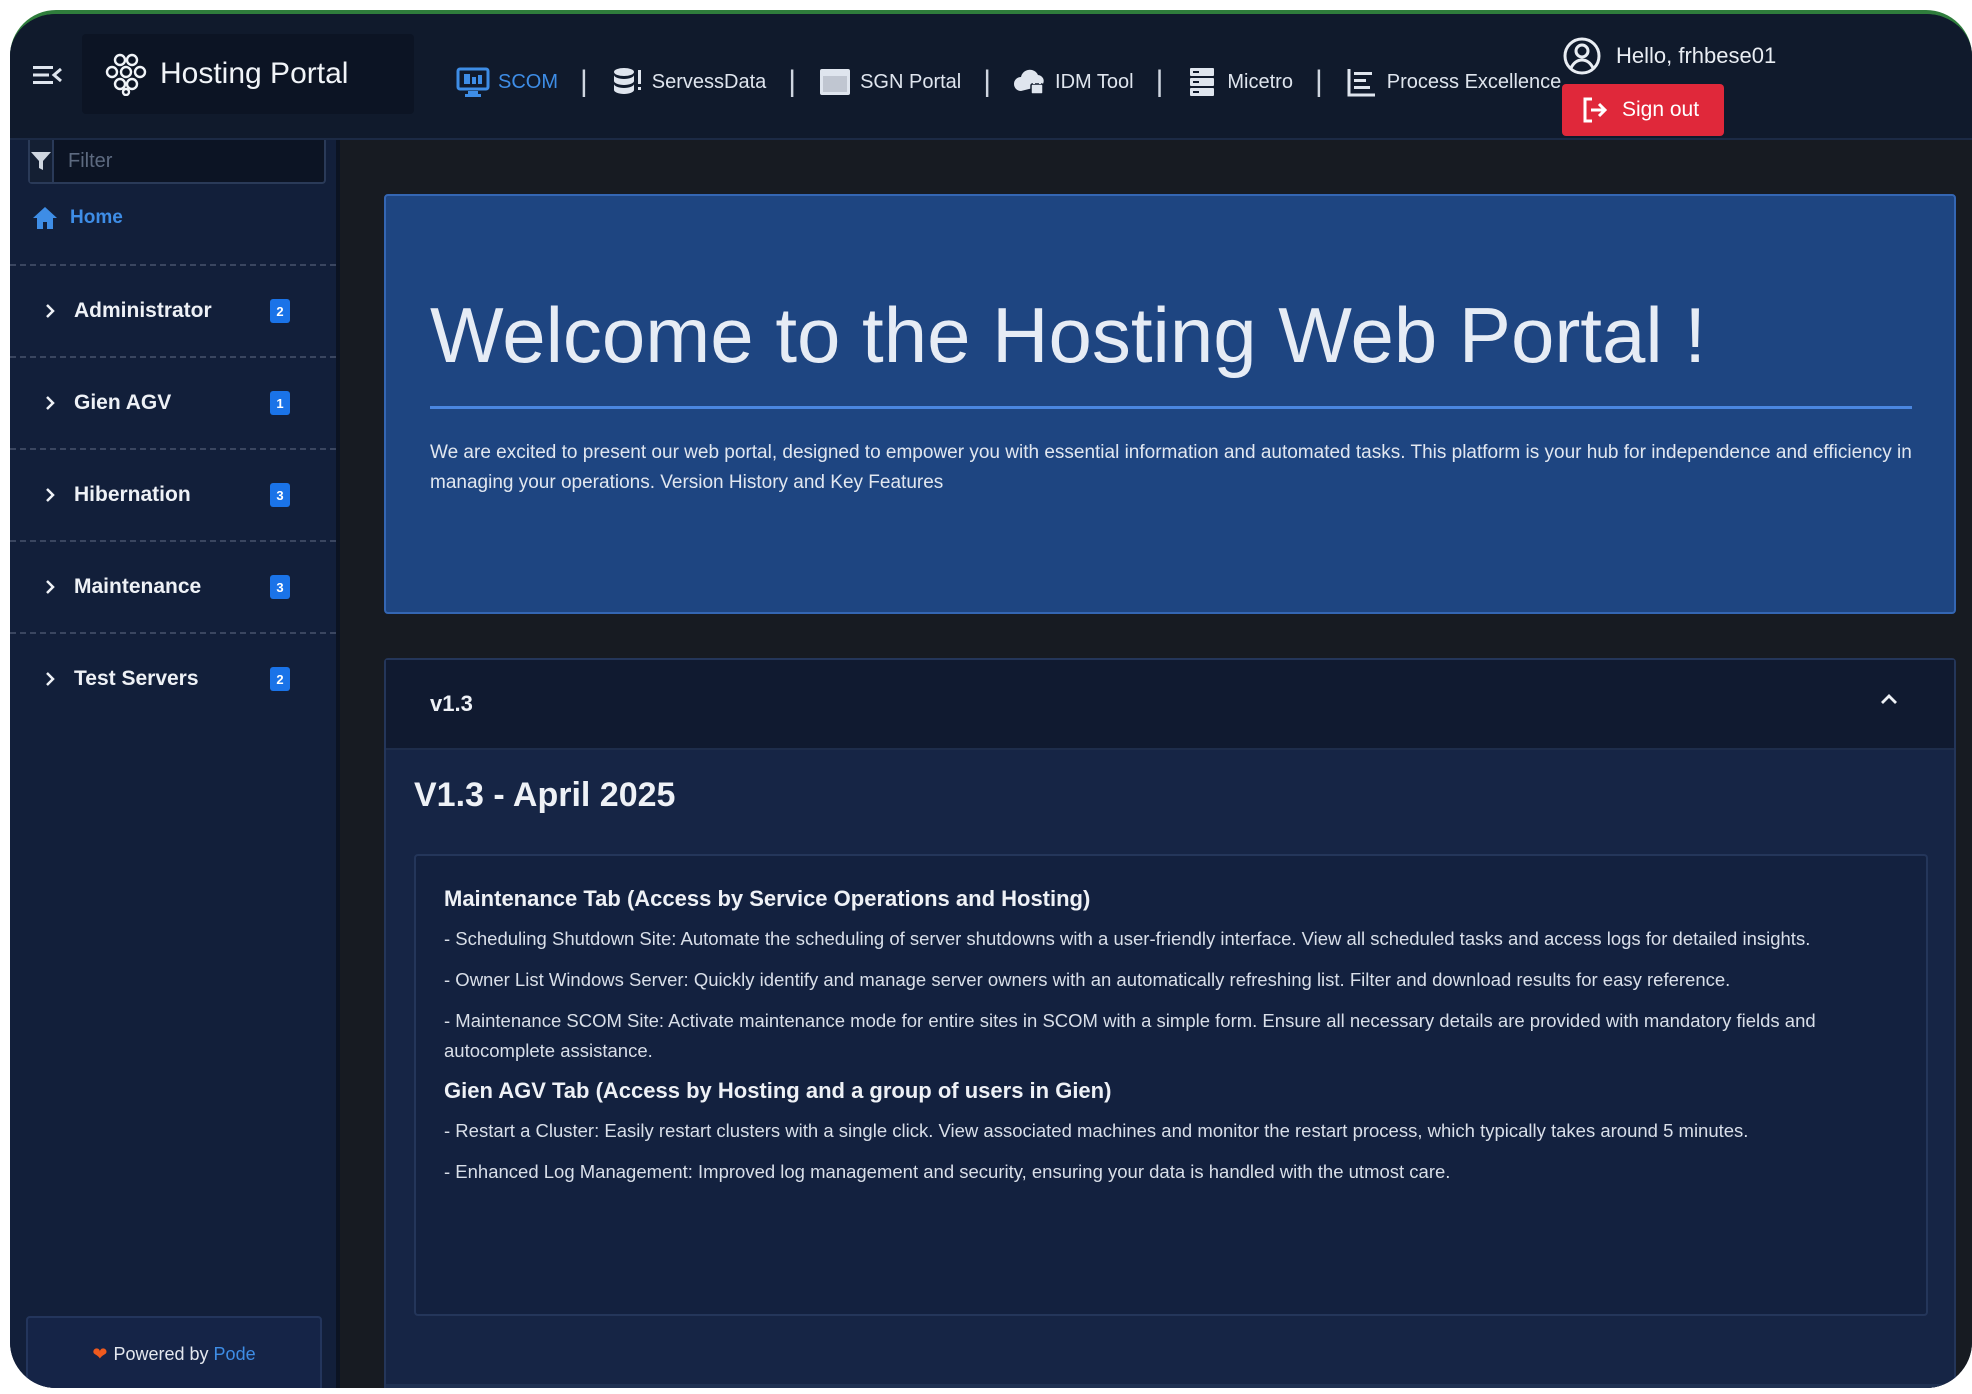 This screenshot has height=1394, width=1972. Describe the element at coordinates (100, 1353) in the screenshot. I see `heart-icon: ❤` at that location.